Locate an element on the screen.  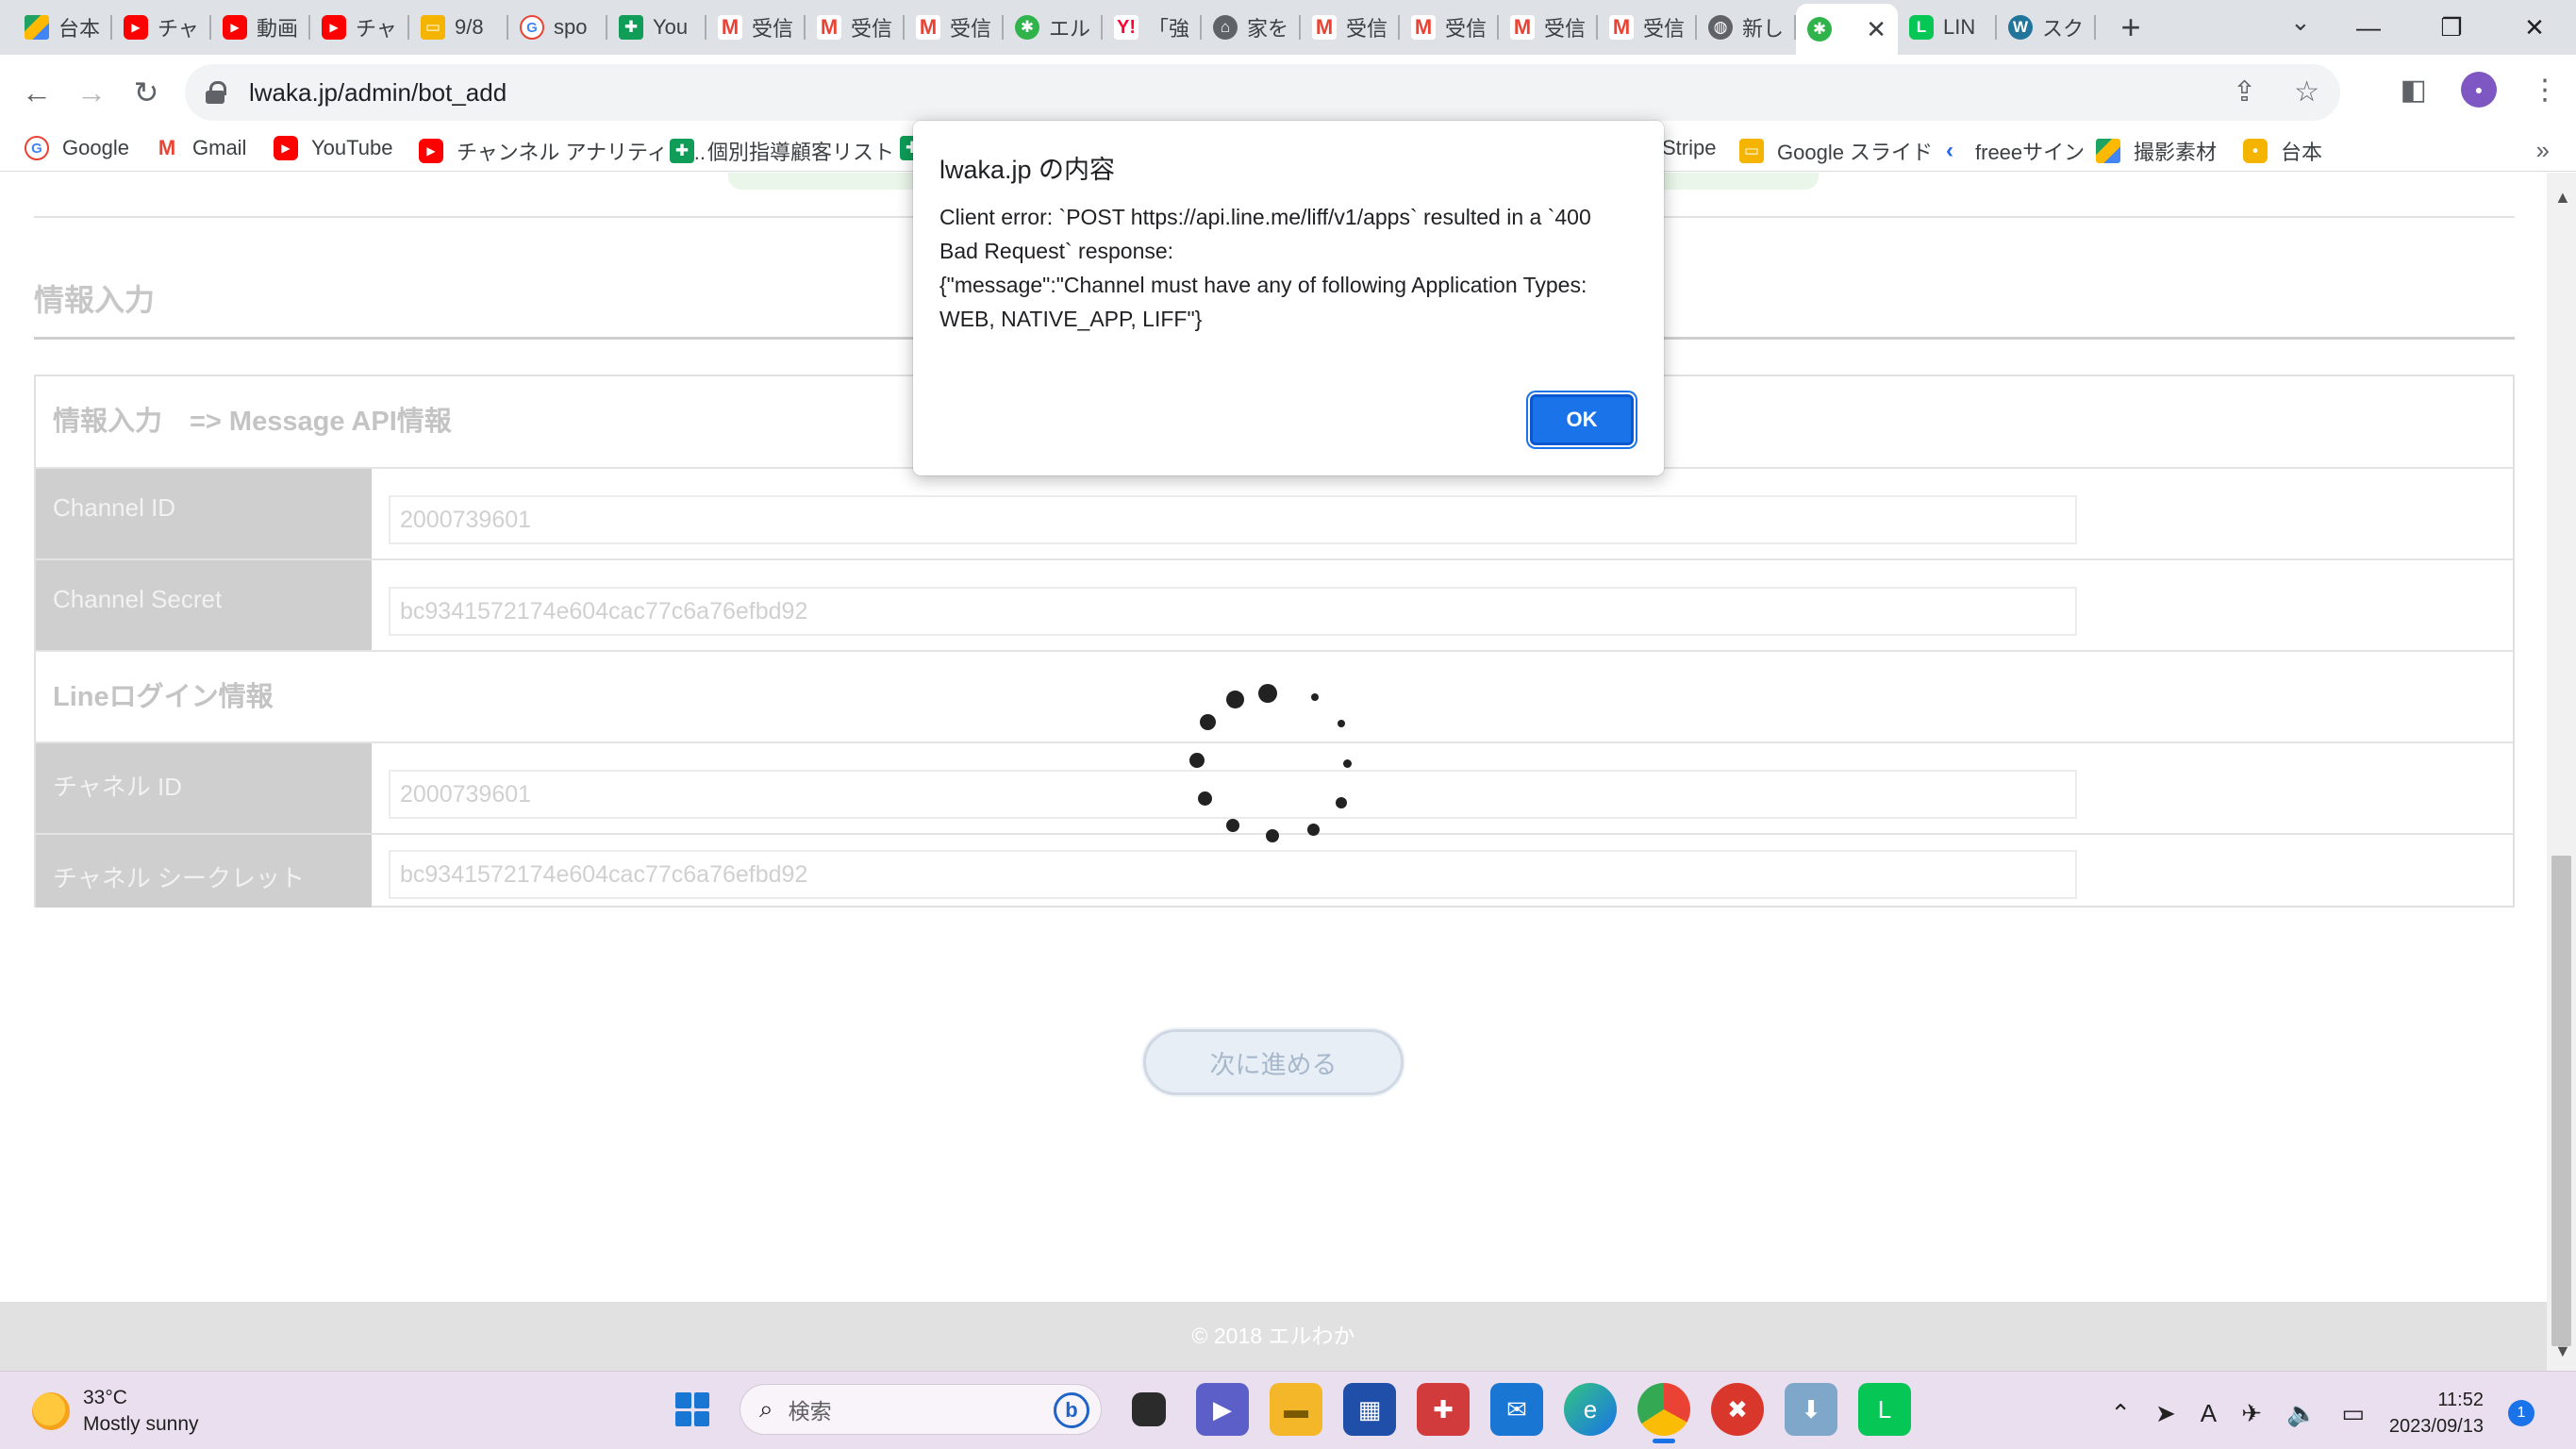
bookmark-script: • 台本 is located at coordinates (2282, 151).